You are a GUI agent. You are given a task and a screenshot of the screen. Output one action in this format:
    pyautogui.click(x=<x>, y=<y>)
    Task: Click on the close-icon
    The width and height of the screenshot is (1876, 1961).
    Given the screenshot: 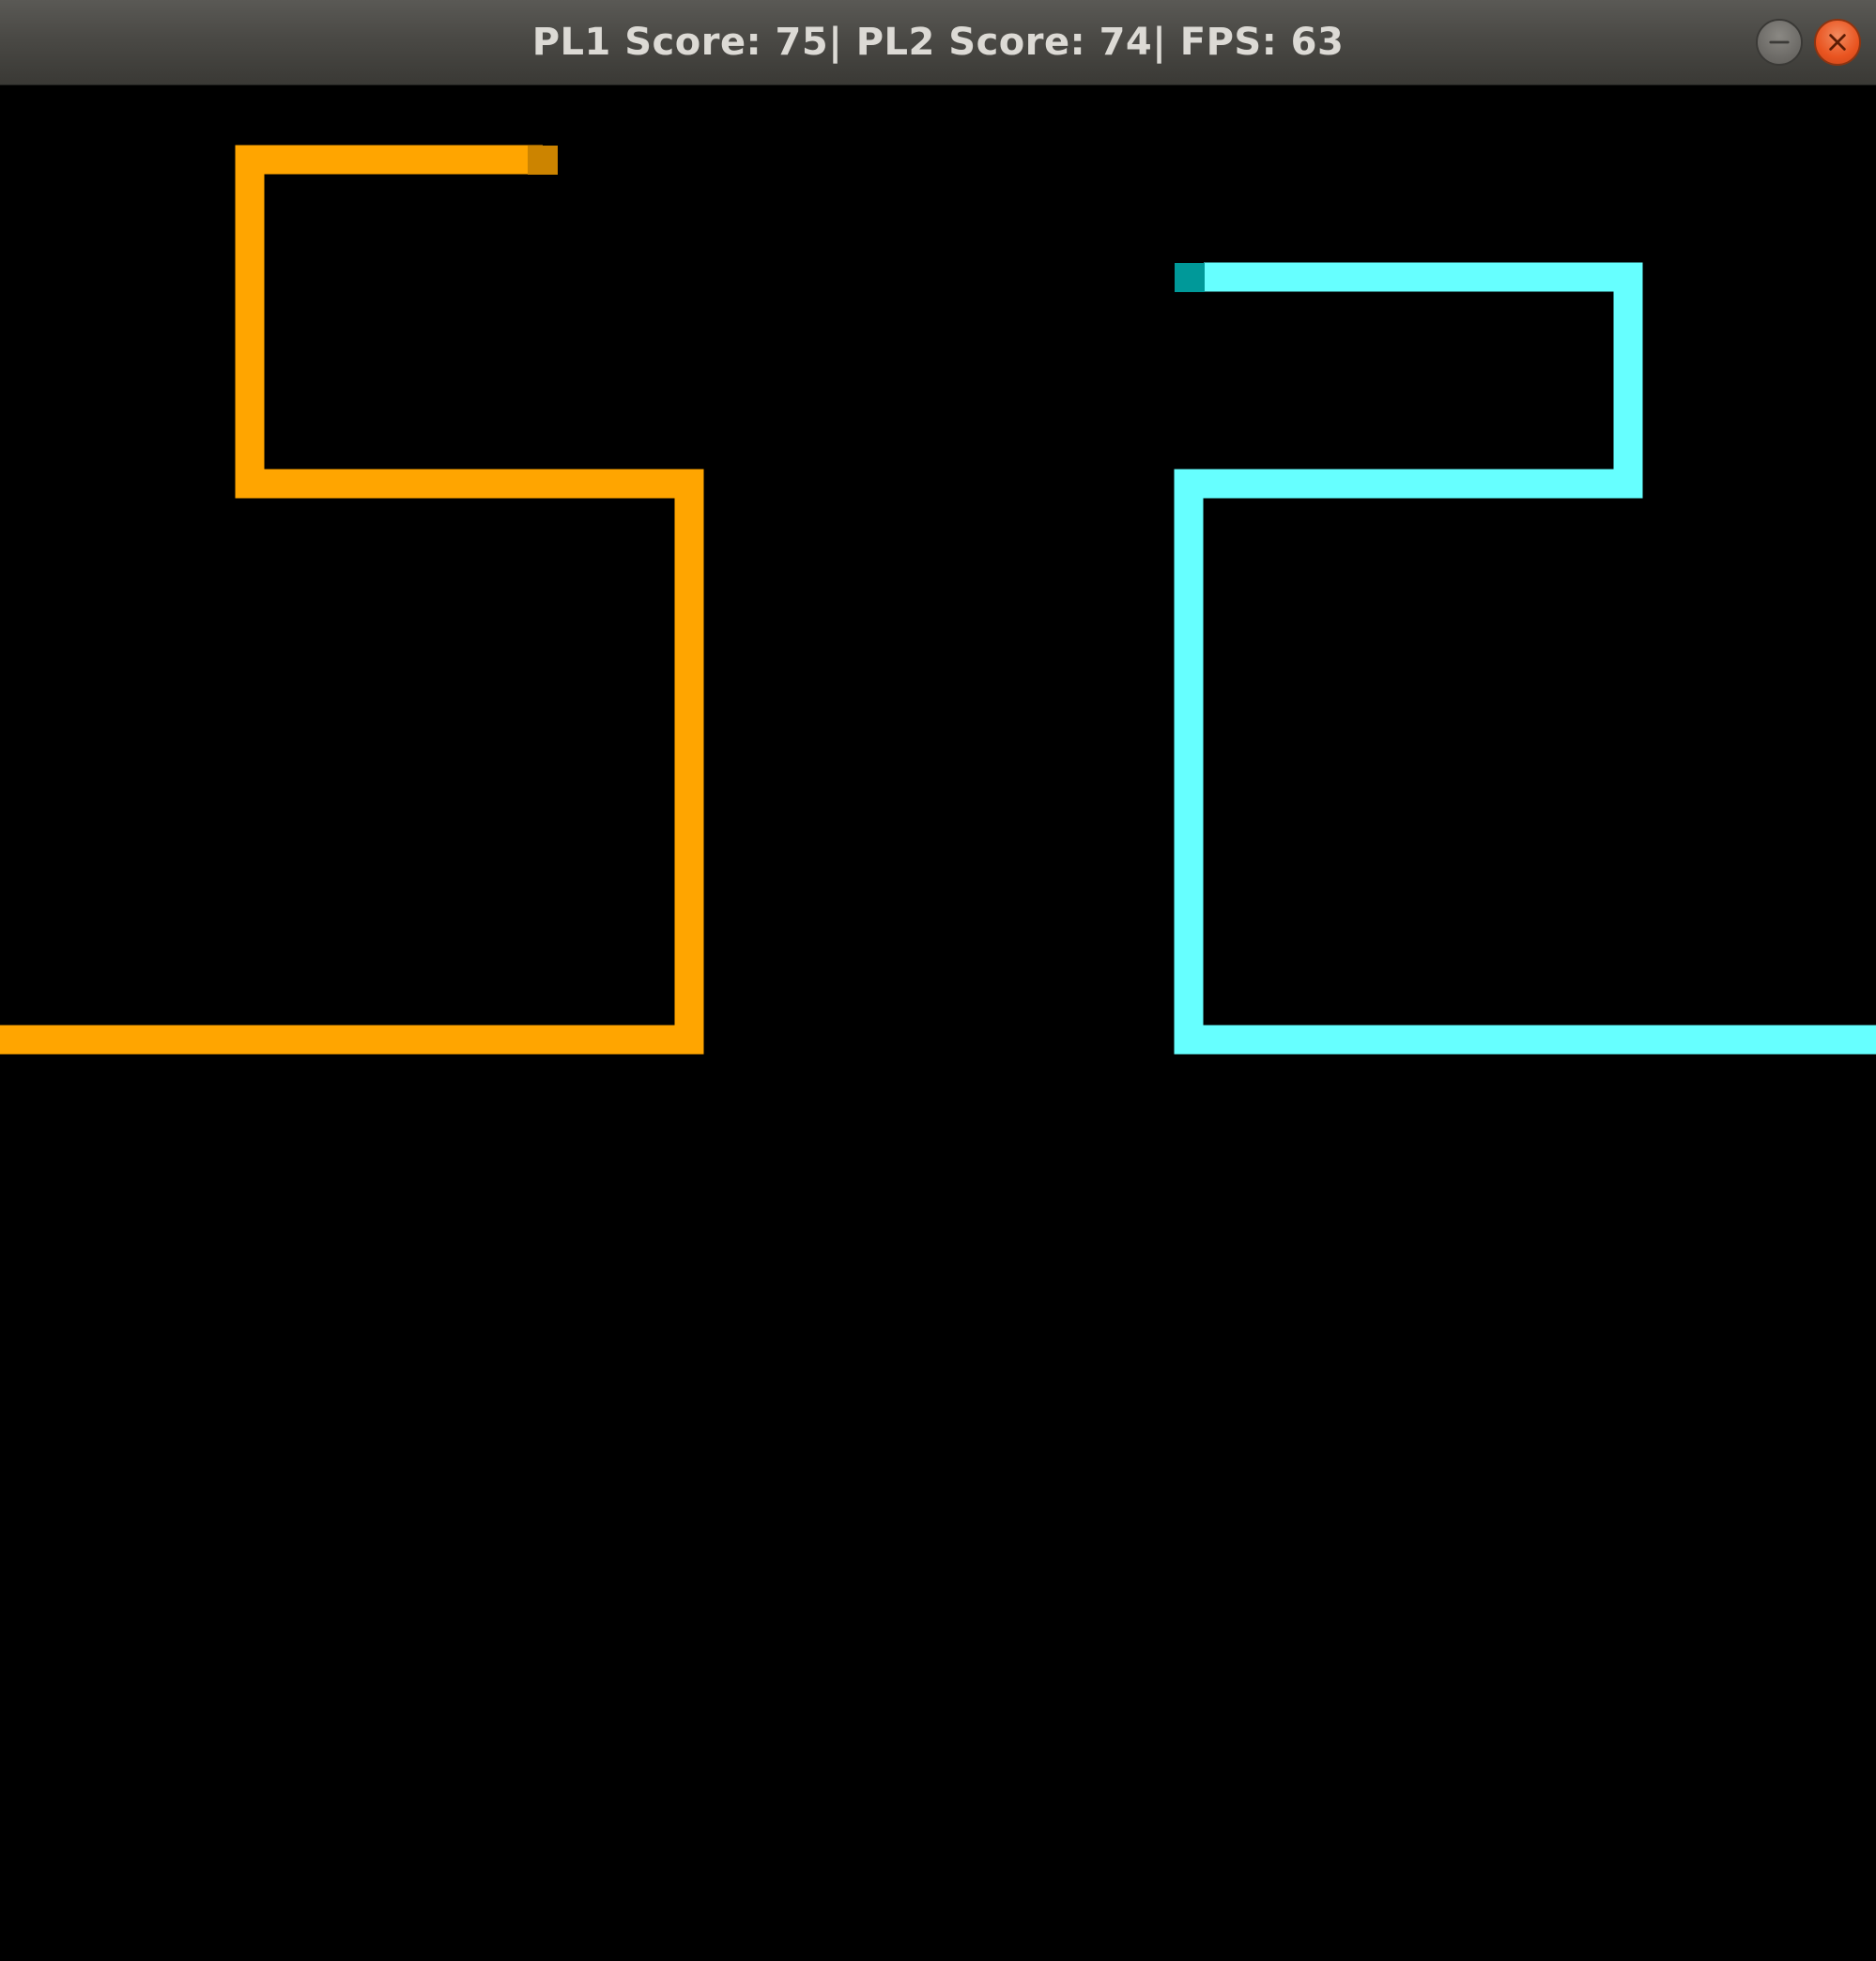 What is the action you would take?
    pyautogui.click(x=1837, y=42)
    